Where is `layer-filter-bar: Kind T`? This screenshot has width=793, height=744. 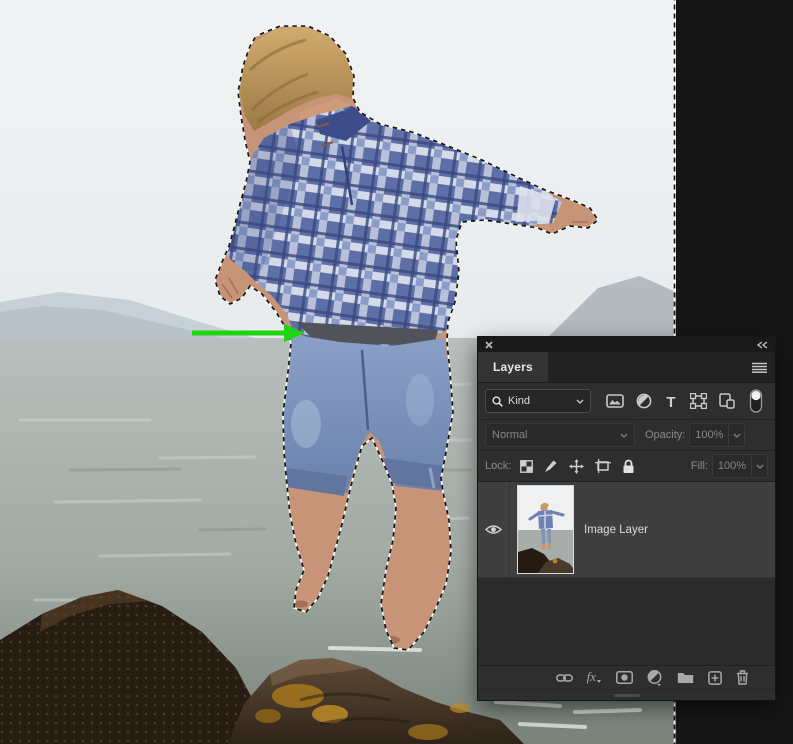
layer-filter-bar: Kind T is located at coordinates (626, 401).